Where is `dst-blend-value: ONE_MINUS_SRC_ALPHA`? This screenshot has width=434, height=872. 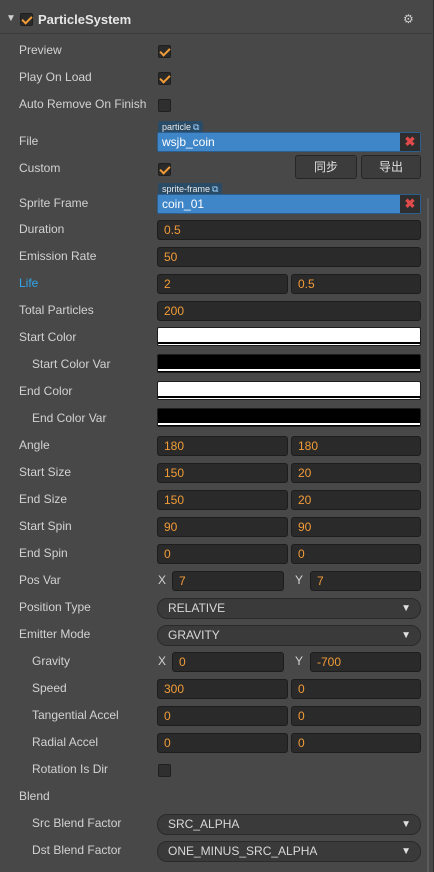
dst-blend-value: ONE_MINUS_SRC_ALPHA is located at coordinates (243, 851).